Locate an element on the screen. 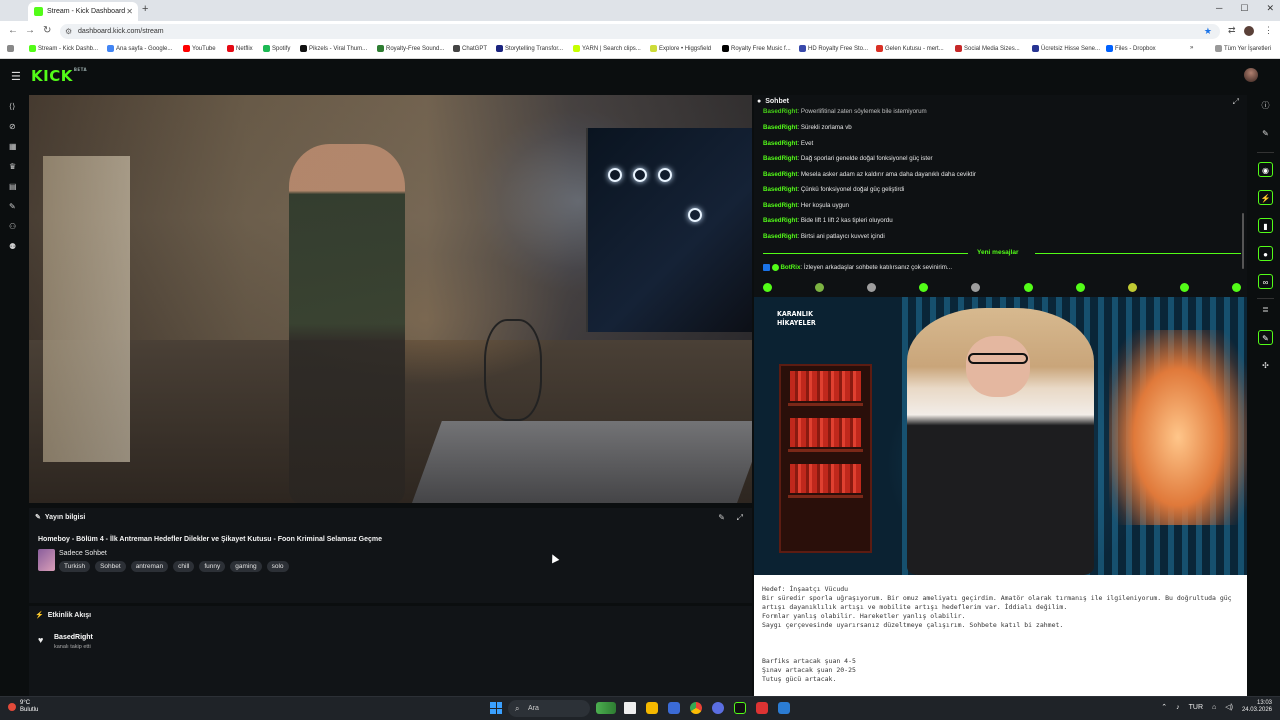  weather-widget: 9°C Bulutlu is located at coordinates (23, 707).